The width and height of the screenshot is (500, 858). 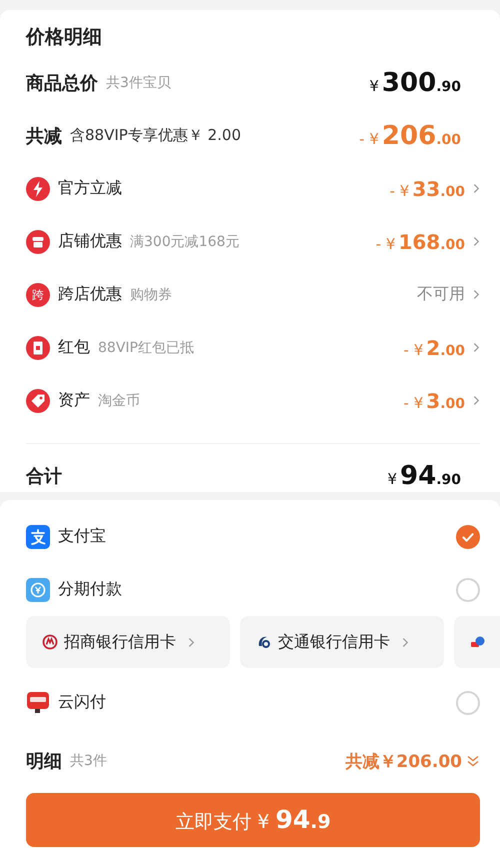 I want to click on price-amount: ¥94.90, so click(x=424, y=476).